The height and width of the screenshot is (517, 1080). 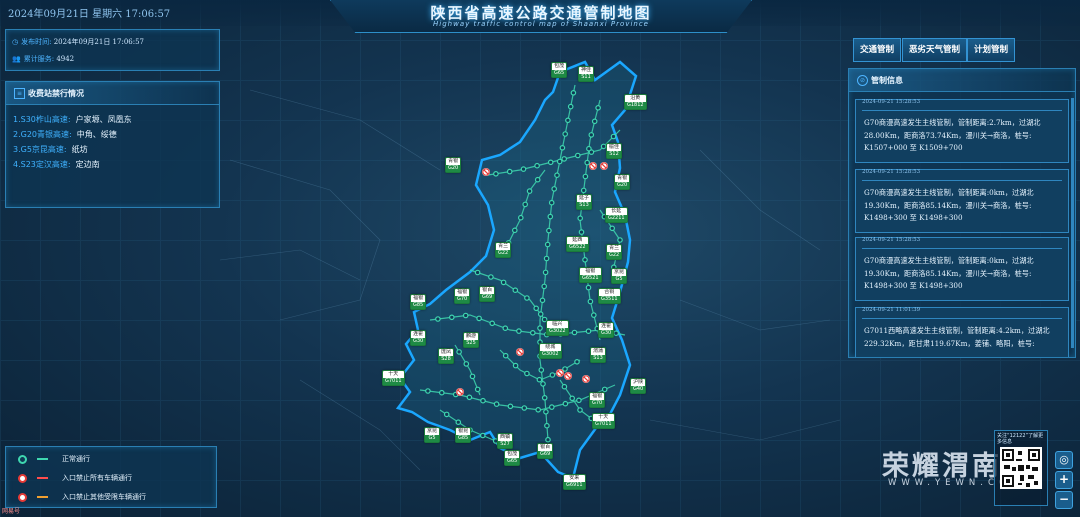 I want to click on road-badge: 福银 G70, so click(x=462, y=296).